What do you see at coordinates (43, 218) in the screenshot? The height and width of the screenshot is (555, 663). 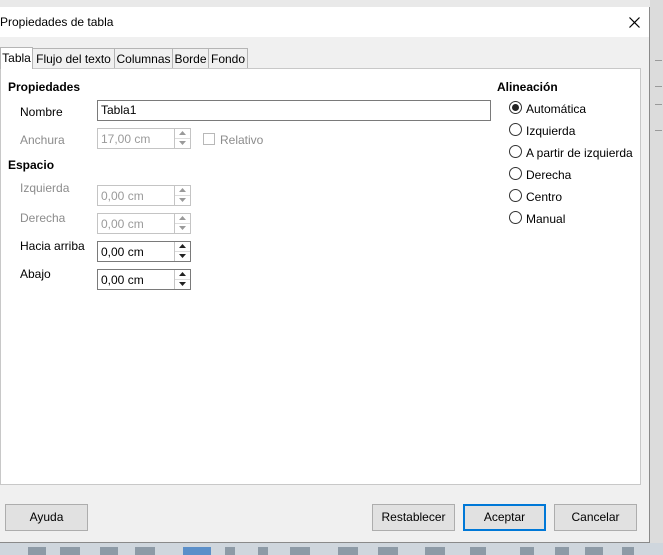 I see `spacing-right-label: Derecha` at bounding box center [43, 218].